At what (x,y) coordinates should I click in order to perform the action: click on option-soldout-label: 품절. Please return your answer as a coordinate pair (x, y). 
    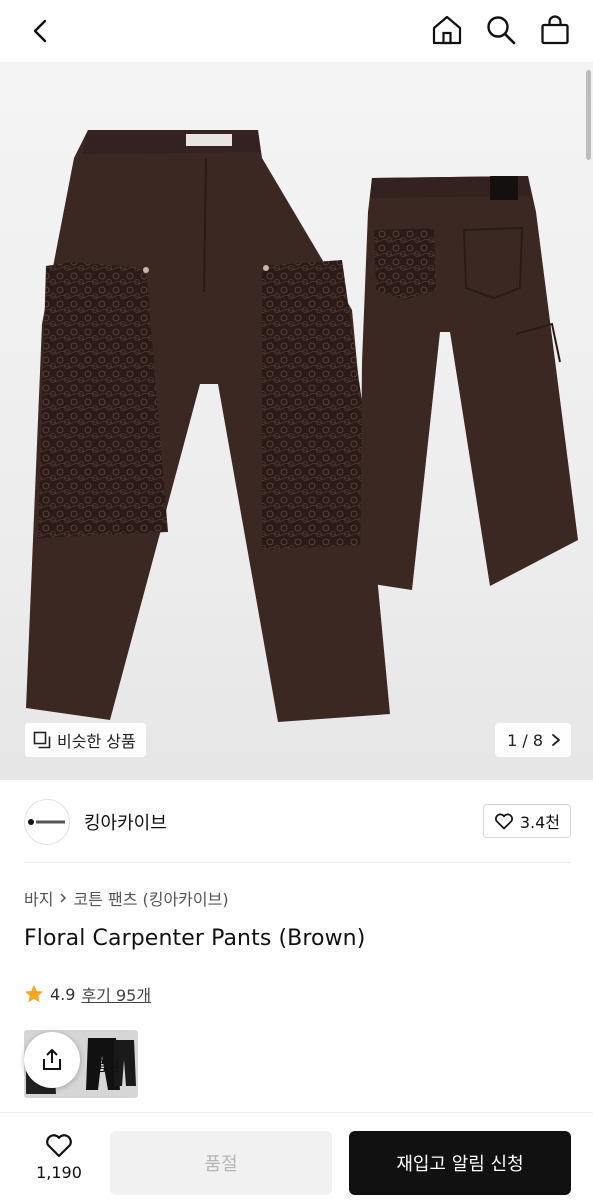
    Looking at the image, I should click on (107, 1067).